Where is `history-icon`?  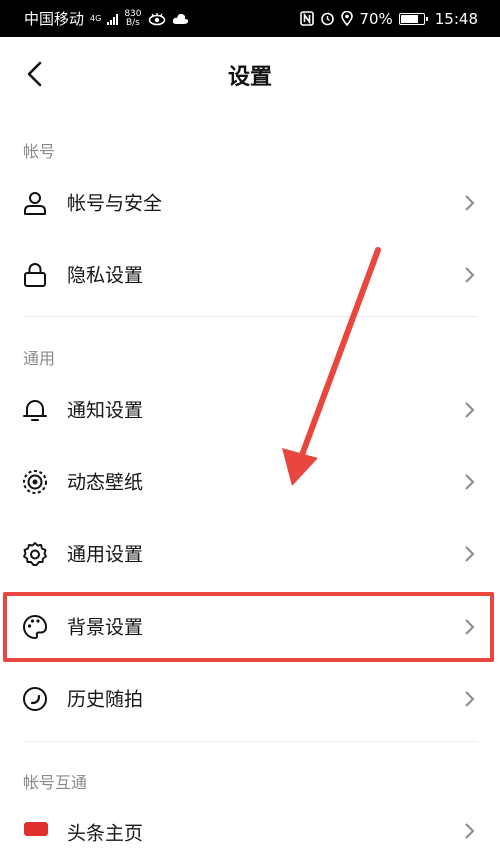
history-icon is located at coordinates (35, 699).